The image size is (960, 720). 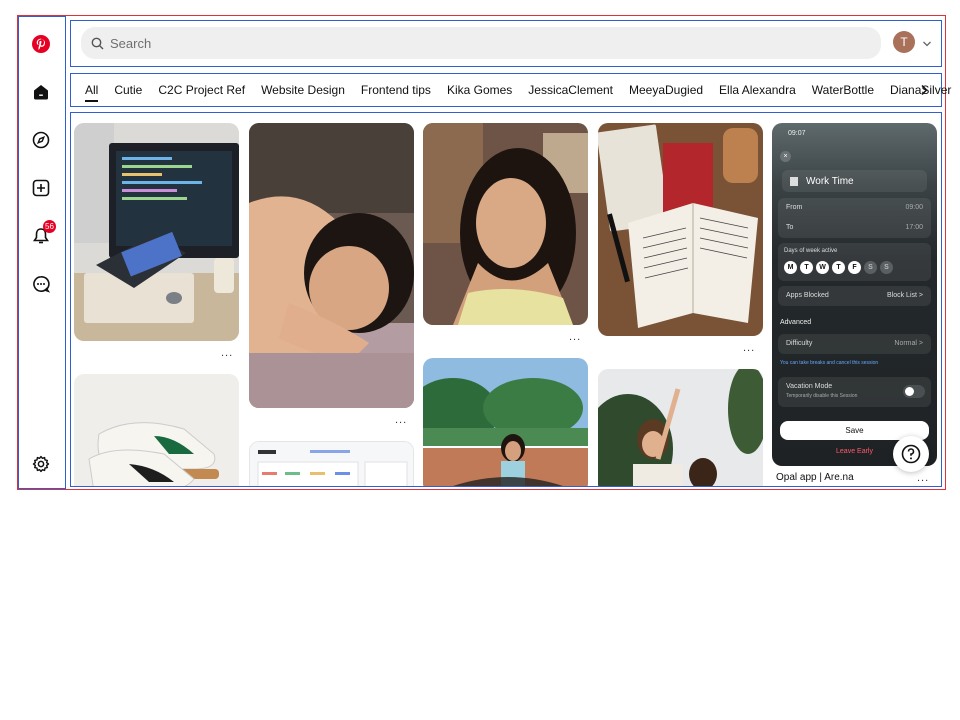 What do you see at coordinates (396, 90) in the screenshot?
I see `tab-frontend-tips: Frontend tips` at bounding box center [396, 90].